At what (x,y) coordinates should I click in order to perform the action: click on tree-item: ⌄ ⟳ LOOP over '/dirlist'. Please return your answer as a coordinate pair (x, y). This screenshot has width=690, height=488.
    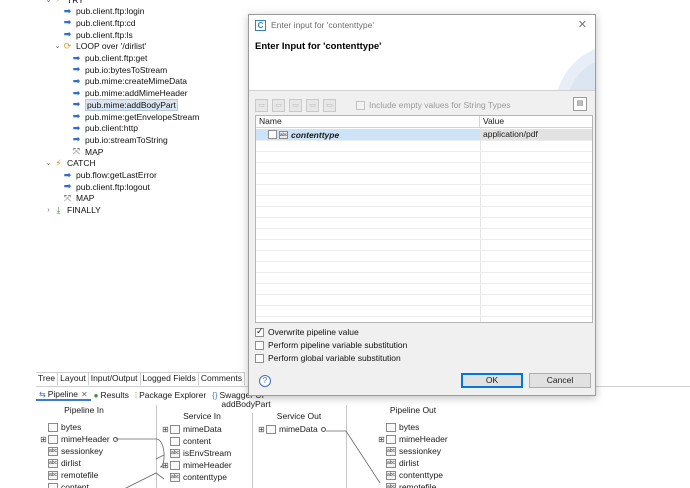
    Looking at the image, I should click on (100, 46).